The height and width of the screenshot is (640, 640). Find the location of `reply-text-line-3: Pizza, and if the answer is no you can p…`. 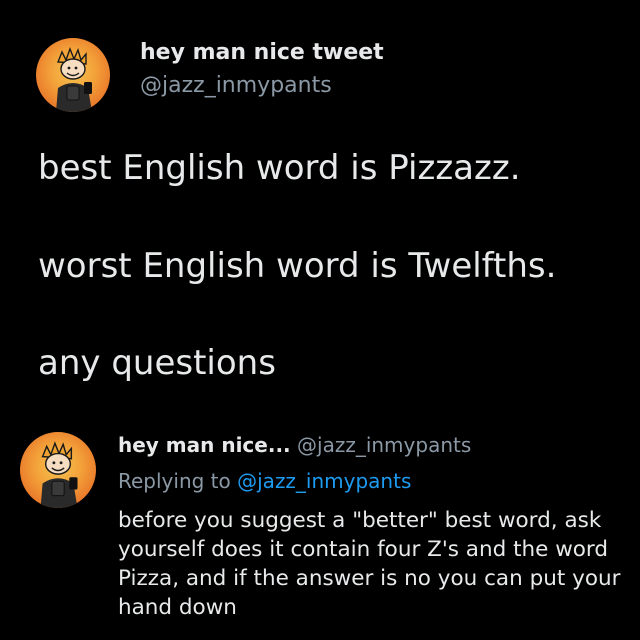

reply-text-line-3: Pizza, and if the answer is no you can p… is located at coordinates (369, 578).